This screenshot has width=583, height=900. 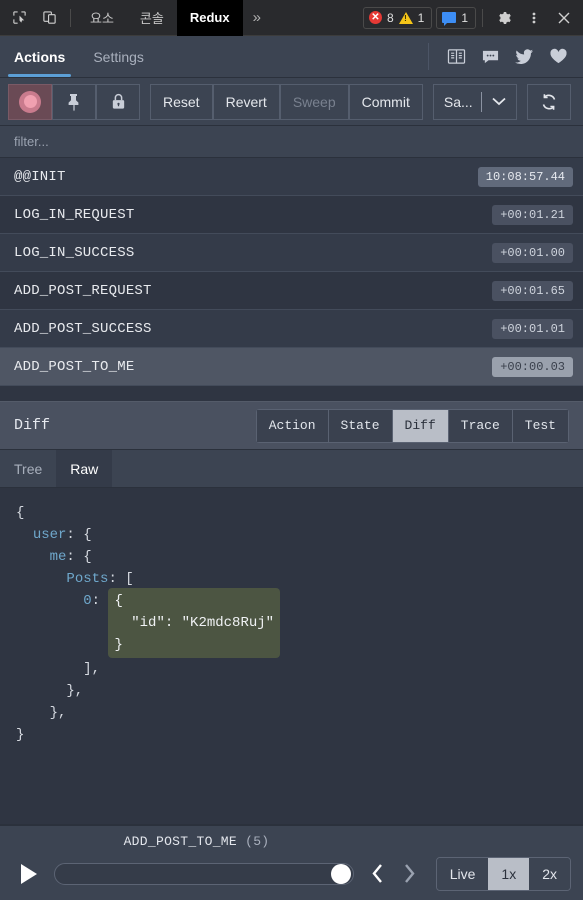 I want to click on play-button, so click(x=29, y=874).